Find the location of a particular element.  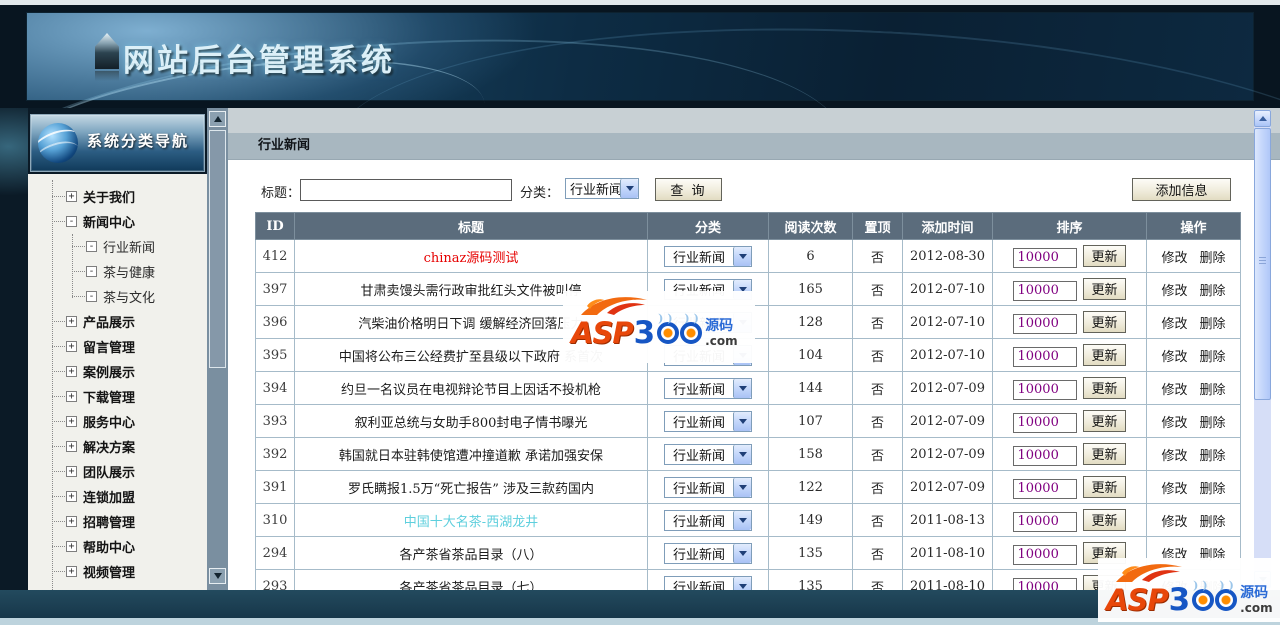

sidebar-item-解决方案: + 解决方案 is located at coordinates (117, 446).